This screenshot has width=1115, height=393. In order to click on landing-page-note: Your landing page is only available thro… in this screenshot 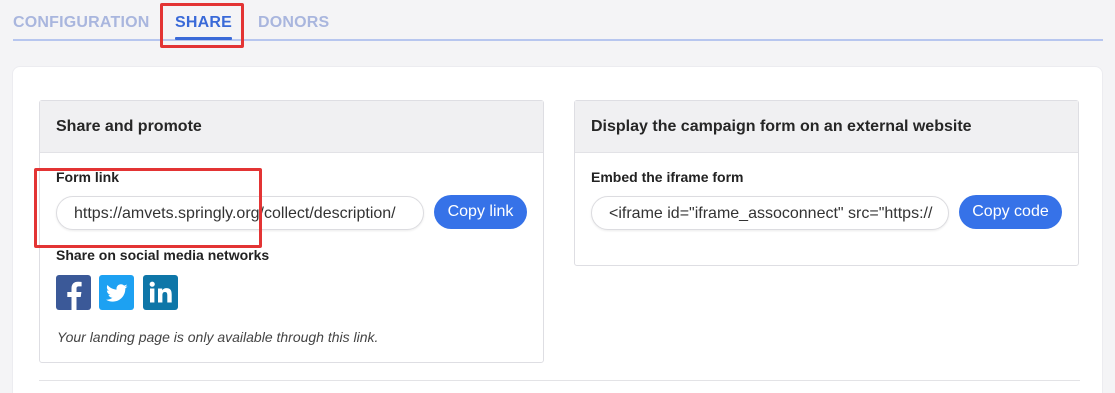, I will do `click(218, 337)`.